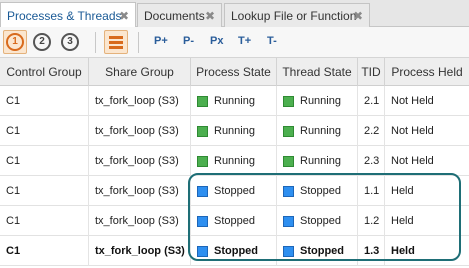 The image size is (469, 268). What do you see at coordinates (244, 41) in the screenshot?
I see `thread-next-button: T+` at bounding box center [244, 41].